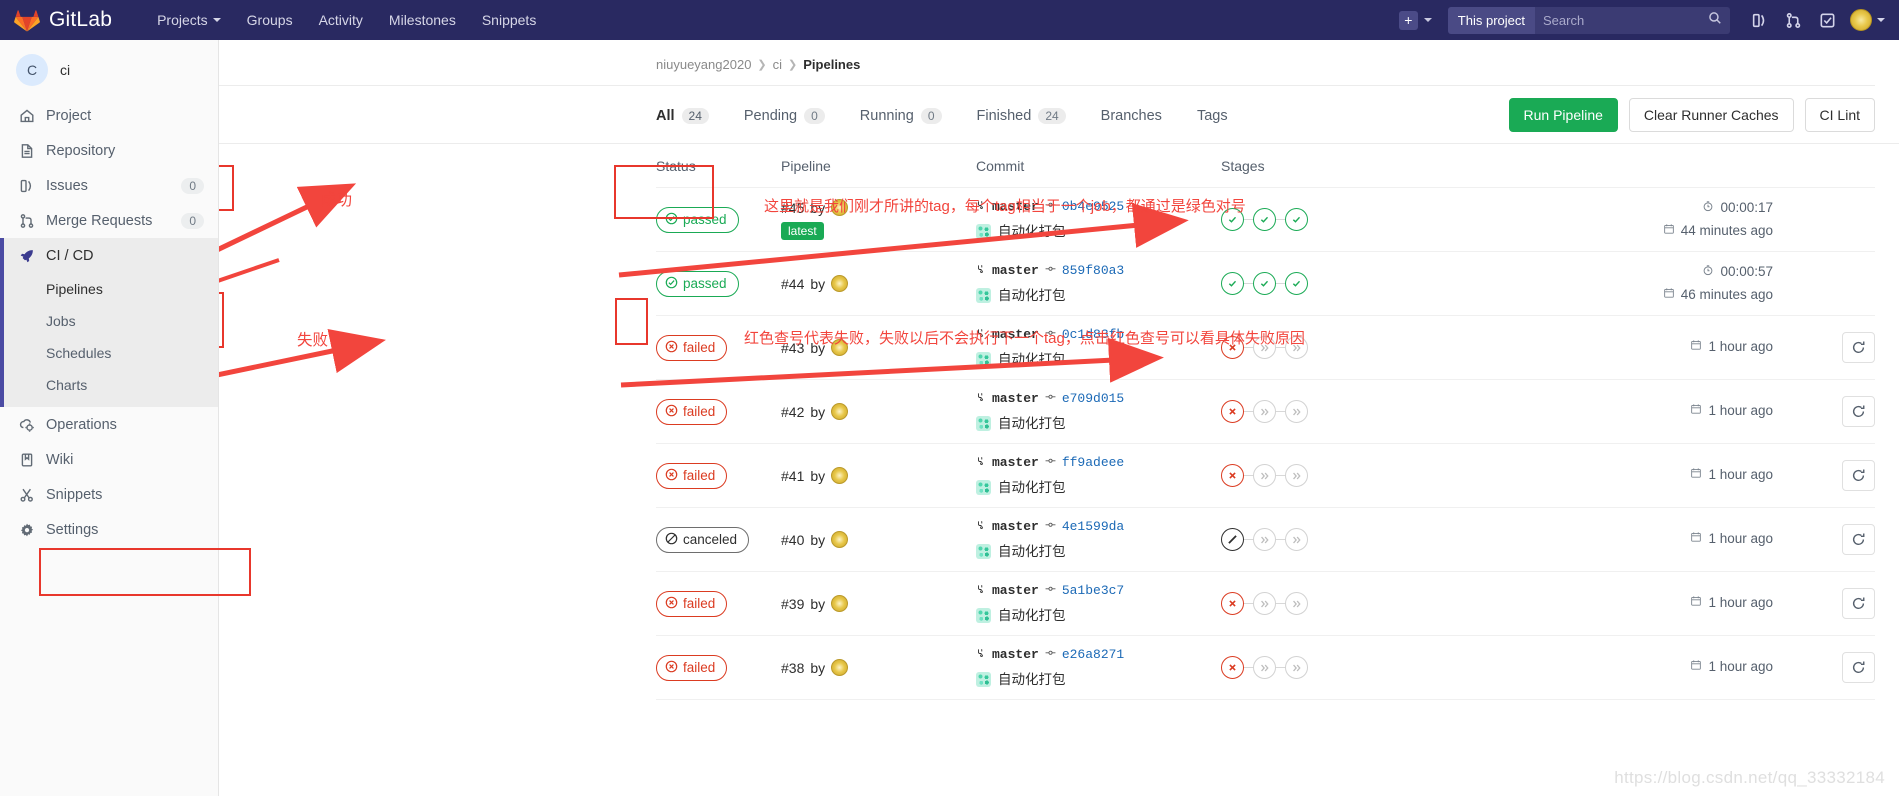 This screenshot has width=1899, height=796. Describe the element at coordinates (792, 412) in the screenshot. I see `pipeline-id: #42` at that location.